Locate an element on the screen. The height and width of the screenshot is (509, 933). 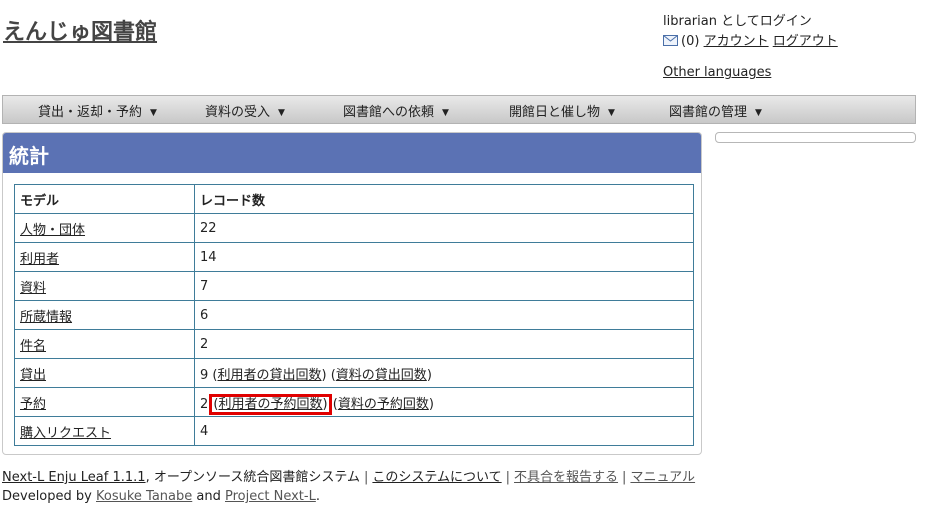
record-count: 9 is located at coordinates (204, 375).